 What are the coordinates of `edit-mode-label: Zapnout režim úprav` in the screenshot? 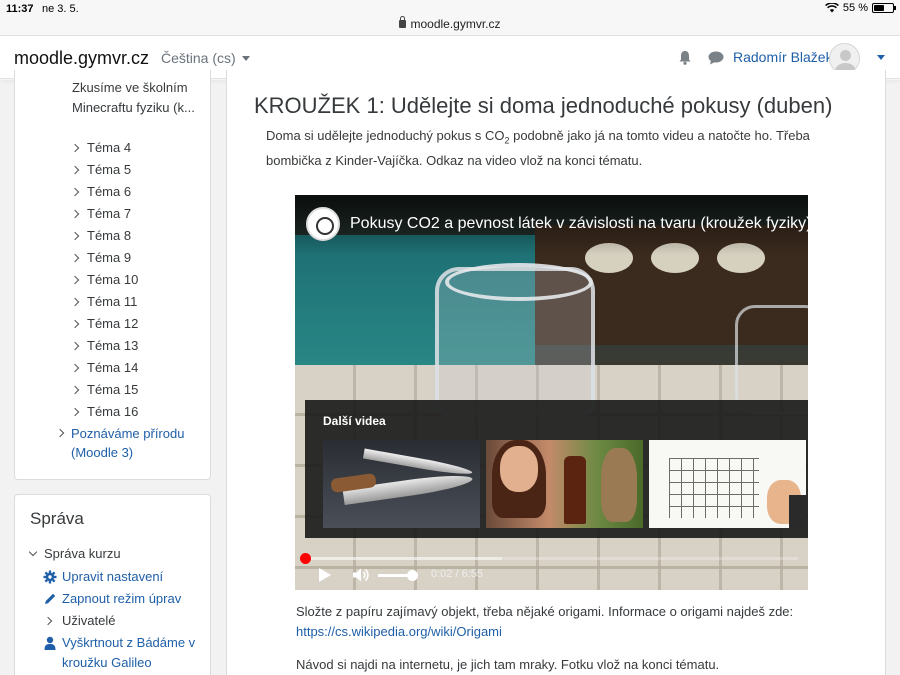 It's located at (122, 598).